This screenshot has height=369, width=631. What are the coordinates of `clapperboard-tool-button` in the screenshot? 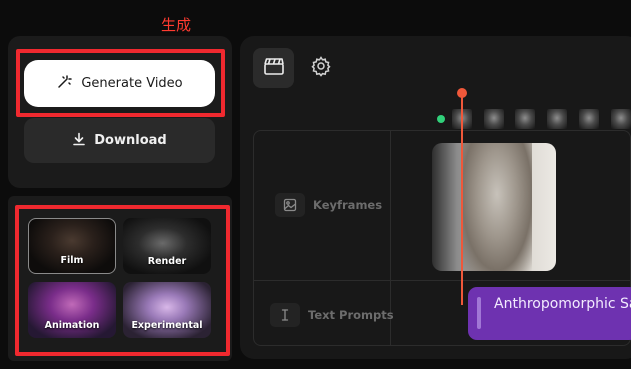 It's located at (273, 68).